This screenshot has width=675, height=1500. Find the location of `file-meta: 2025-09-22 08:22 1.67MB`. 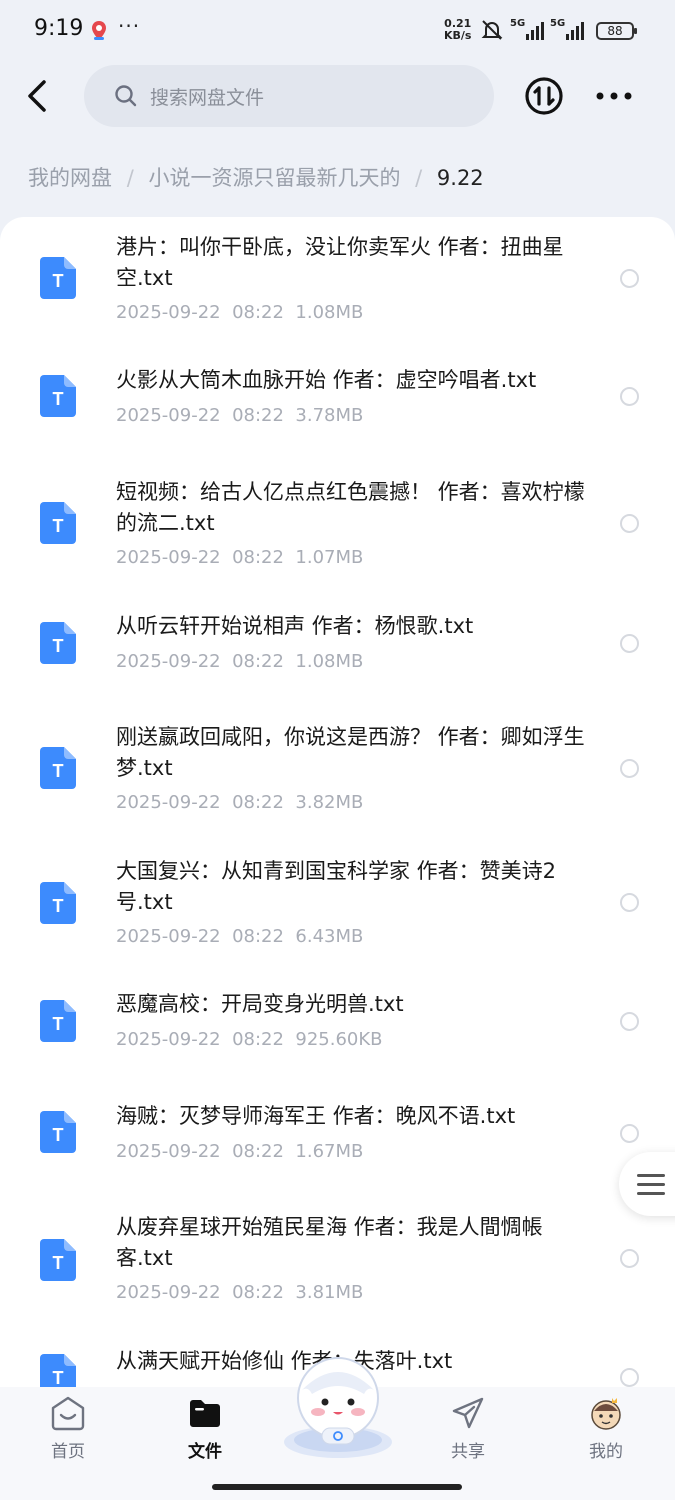

file-meta: 2025-09-22 08:22 1.67MB is located at coordinates (239, 1151).